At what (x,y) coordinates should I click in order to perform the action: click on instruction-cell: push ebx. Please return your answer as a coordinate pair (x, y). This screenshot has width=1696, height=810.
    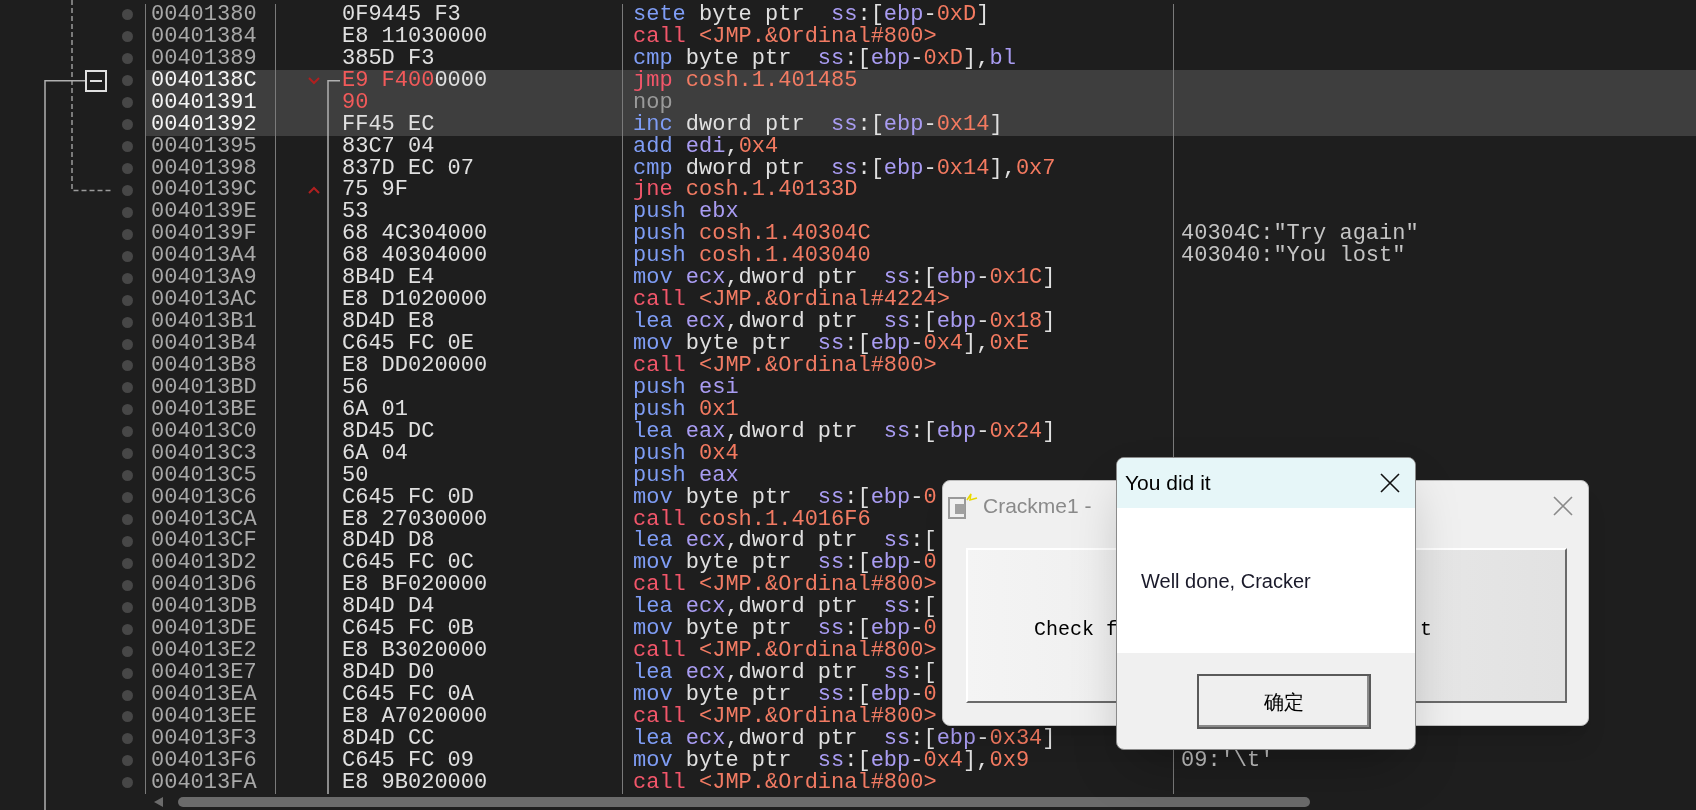
    Looking at the image, I should click on (686, 212).